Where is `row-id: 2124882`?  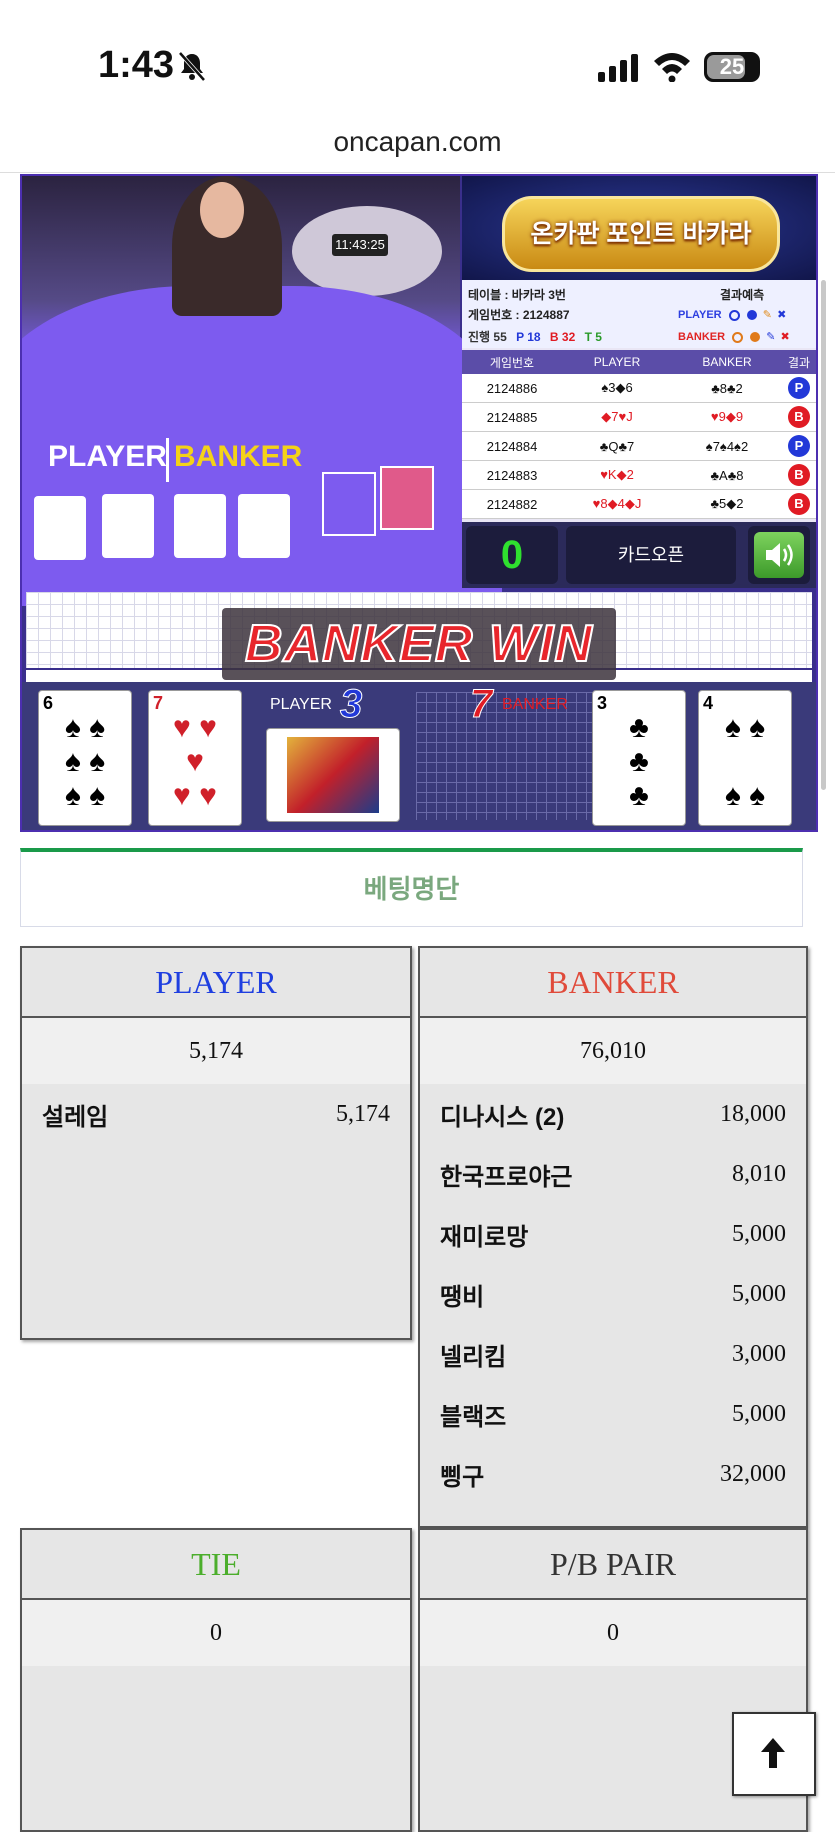
row-id: 2124882 is located at coordinates (512, 504).